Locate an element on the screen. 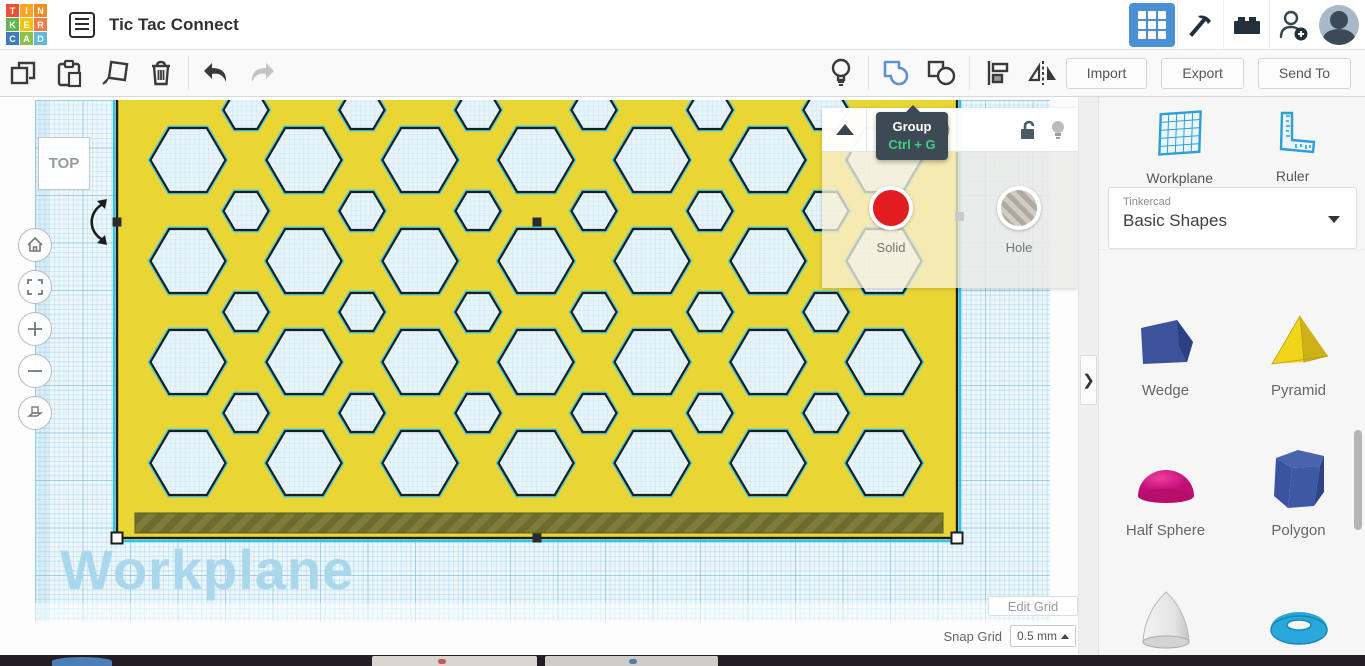  minecraft-pickaxe-icon is located at coordinates (1200, 24).